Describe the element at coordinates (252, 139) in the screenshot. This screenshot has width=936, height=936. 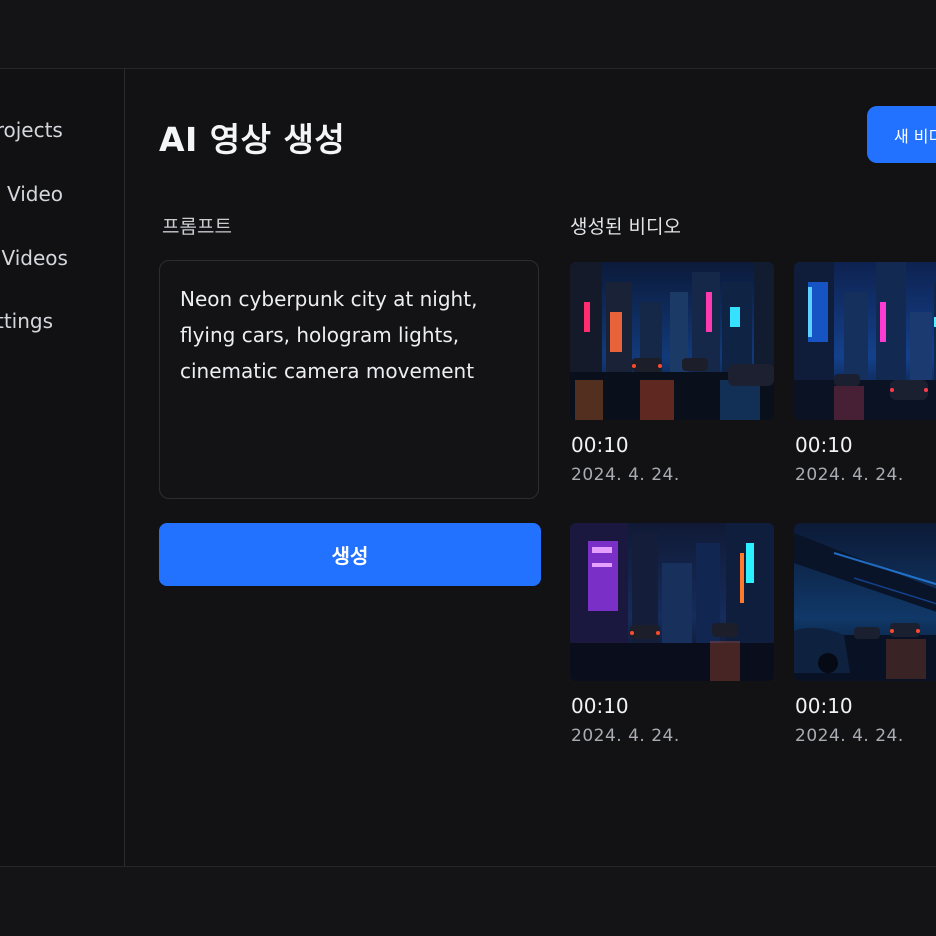
I see `page-title: AI 영상 생성` at that location.